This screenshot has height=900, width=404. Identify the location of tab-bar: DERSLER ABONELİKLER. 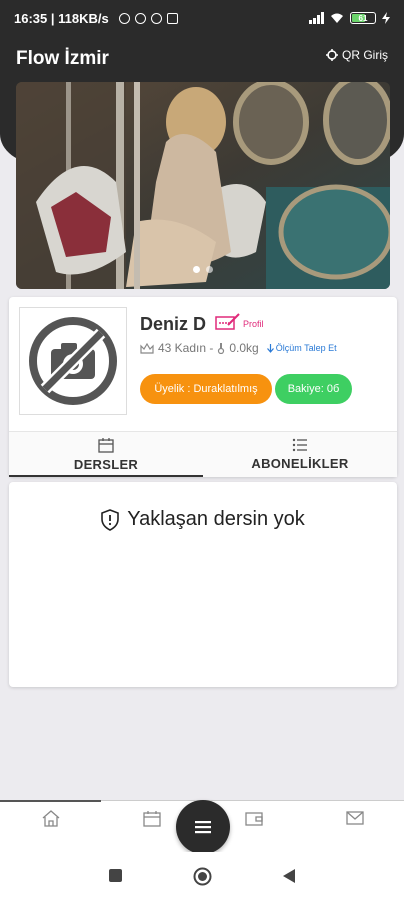
(203, 454).